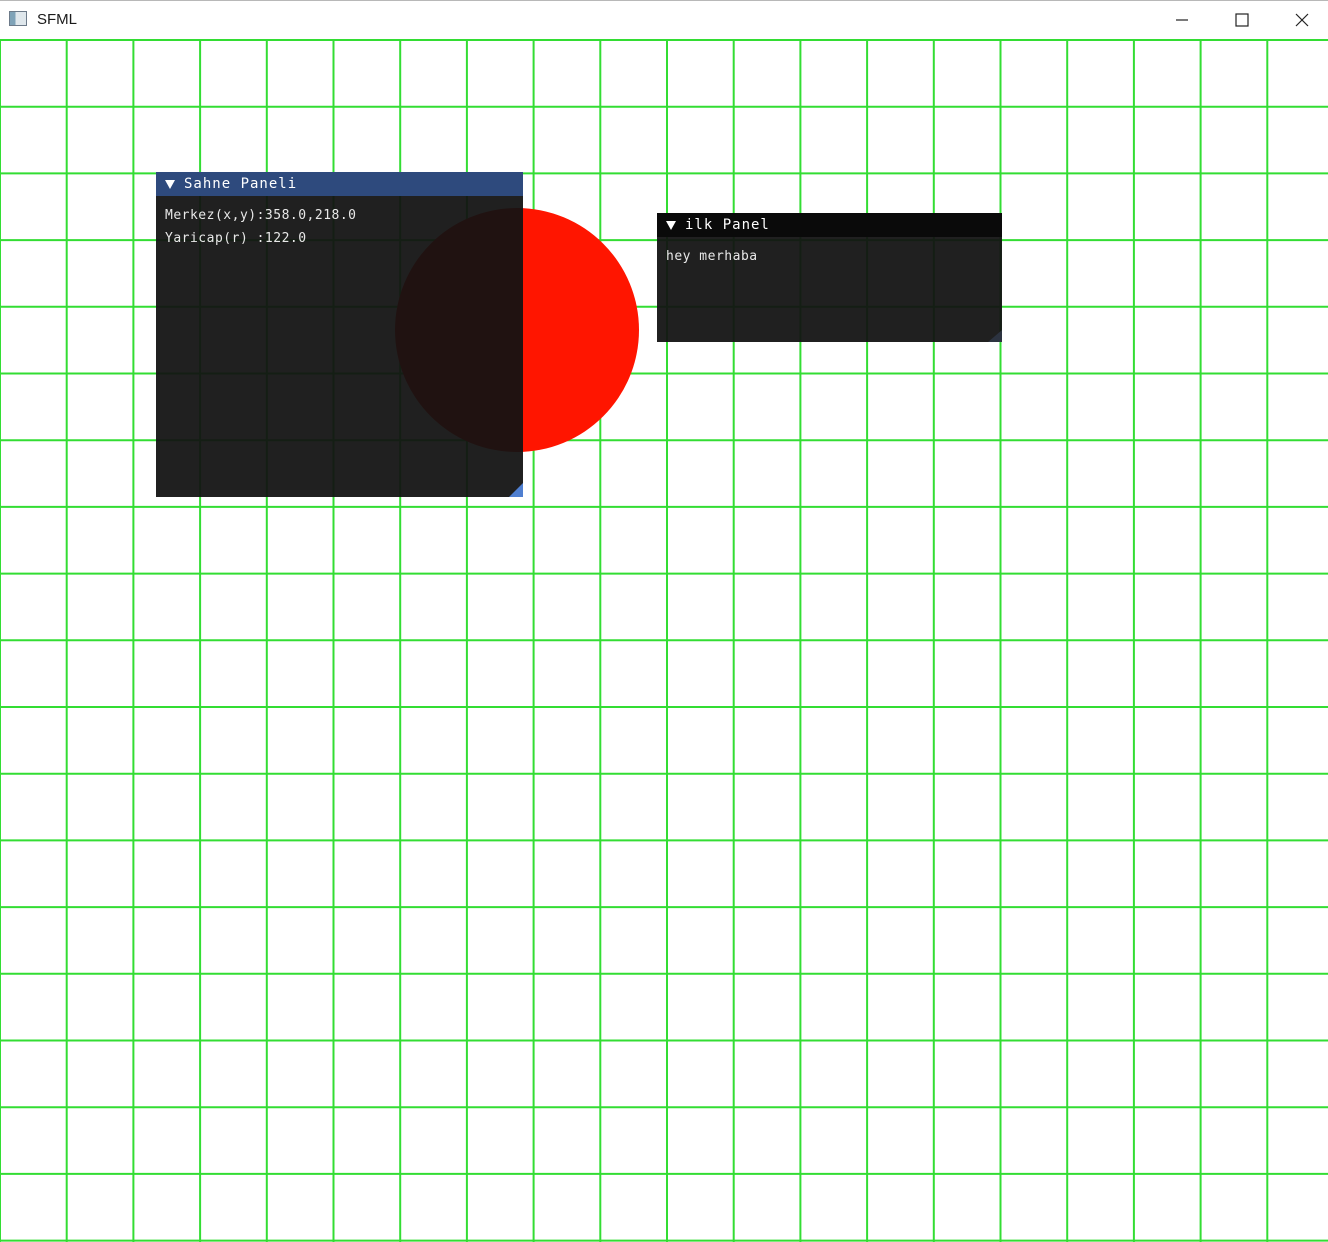  What do you see at coordinates (829, 225) in the screenshot?
I see `ilk-panel-header: ilk Panel` at bounding box center [829, 225].